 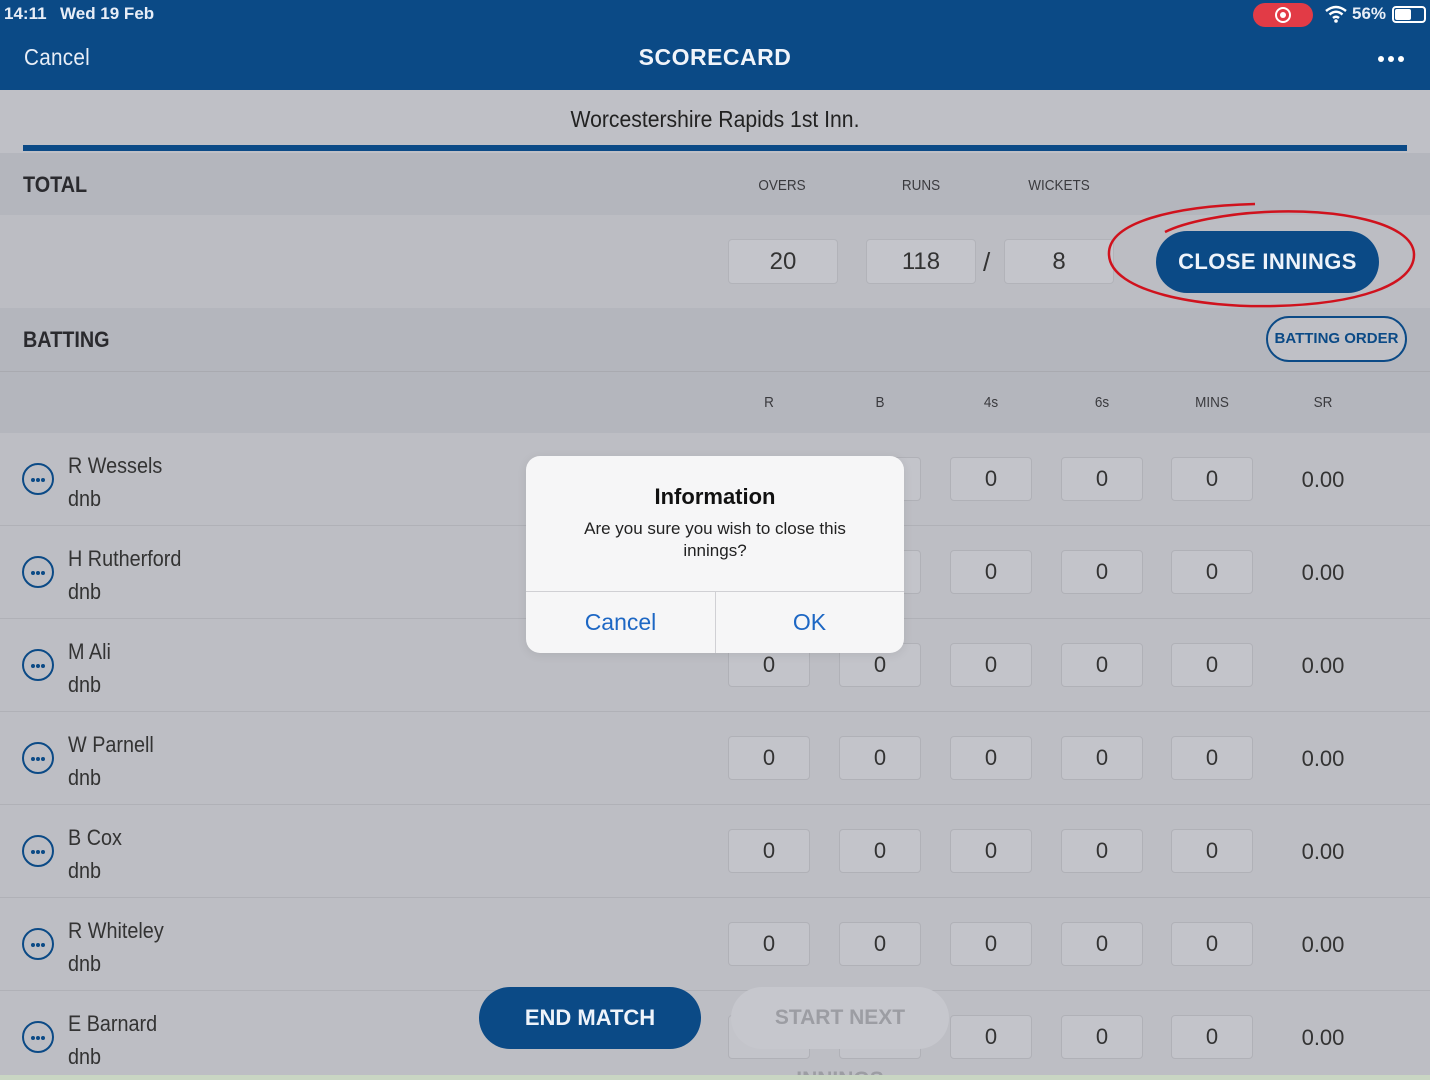 I want to click on table-row: W Parnell dnb 0 0 0 0 0 0.00, so click(x=715, y=758).